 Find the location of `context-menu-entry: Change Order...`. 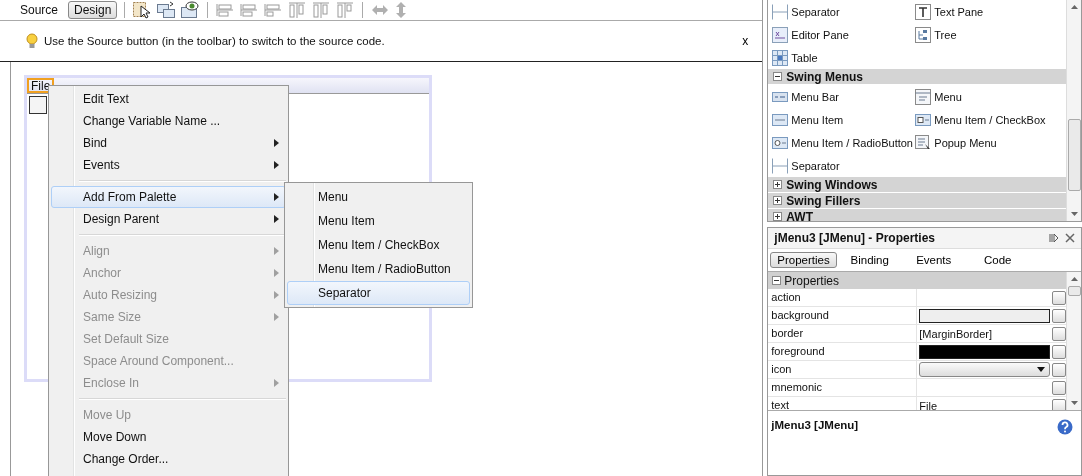

context-menu-entry: Change Order... is located at coordinates (168, 459).